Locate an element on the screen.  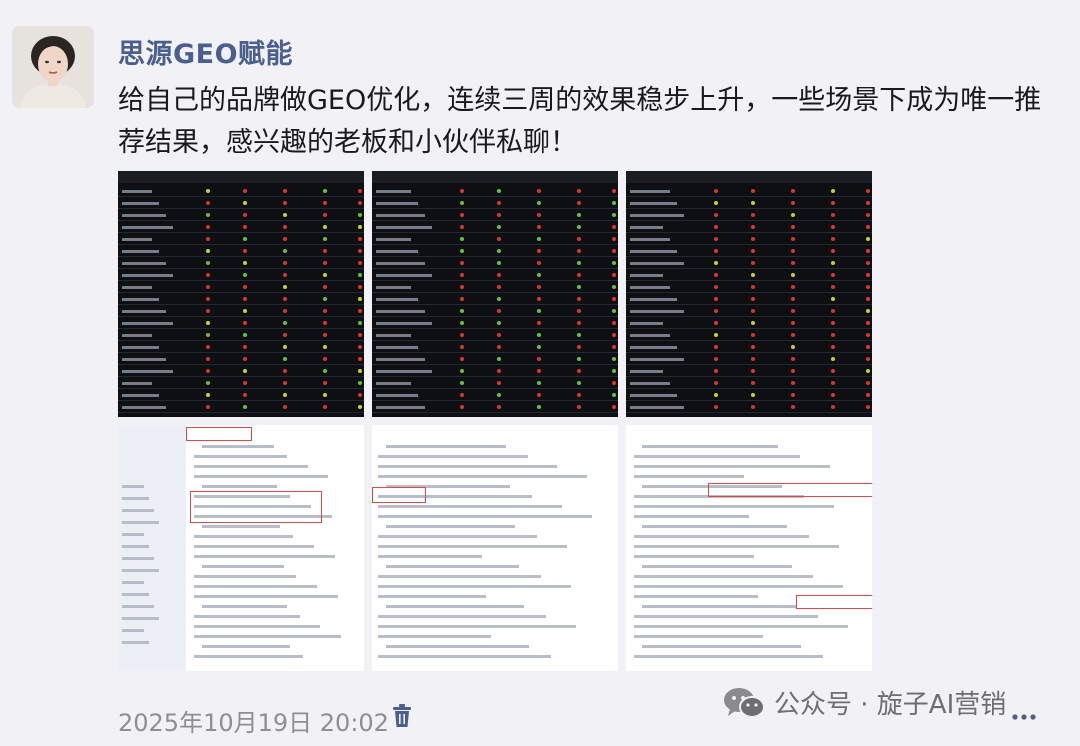
author-name: 思源GEO赋能 is located at coordinates (205, 51).